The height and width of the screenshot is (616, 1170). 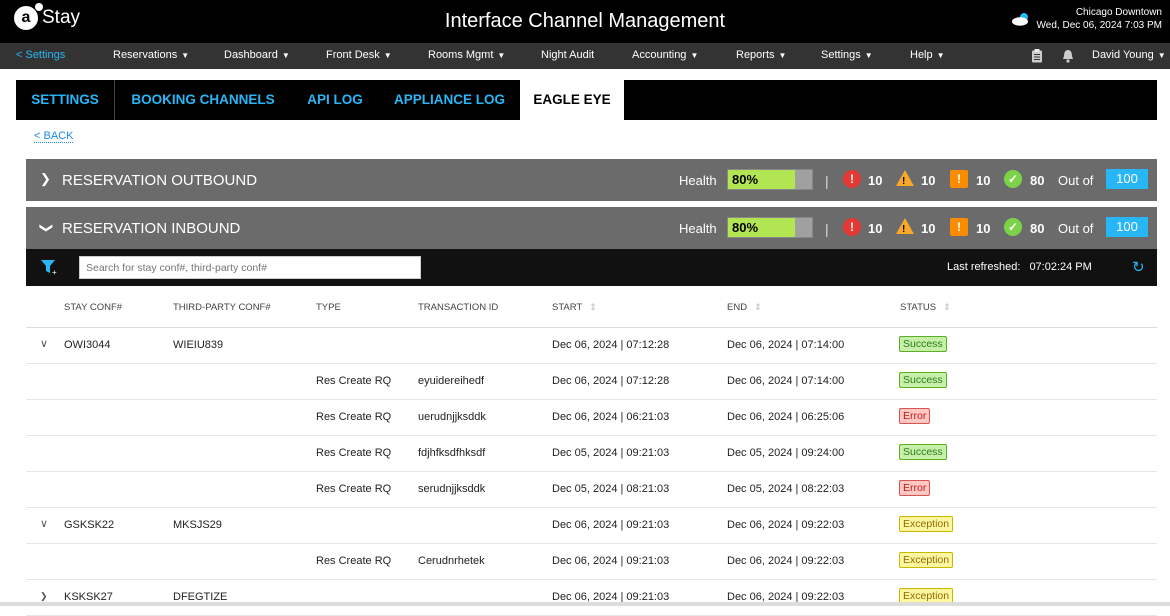 I want to click on menu-label: Front Desk, so click(x=353, y=55).